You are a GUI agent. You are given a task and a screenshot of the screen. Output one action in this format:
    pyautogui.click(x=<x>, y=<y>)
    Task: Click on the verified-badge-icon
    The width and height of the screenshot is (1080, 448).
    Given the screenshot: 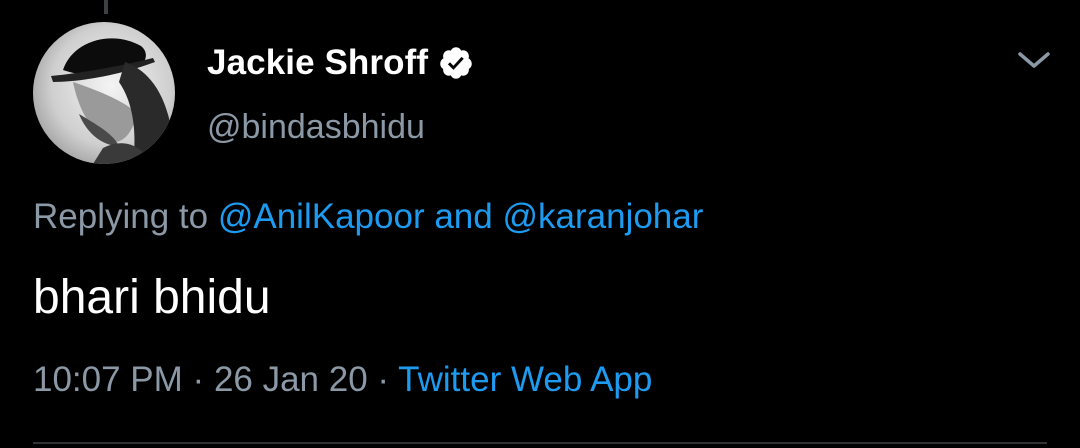 What is the action you would take?
    pyautogui.click(x=456, y=63)
    